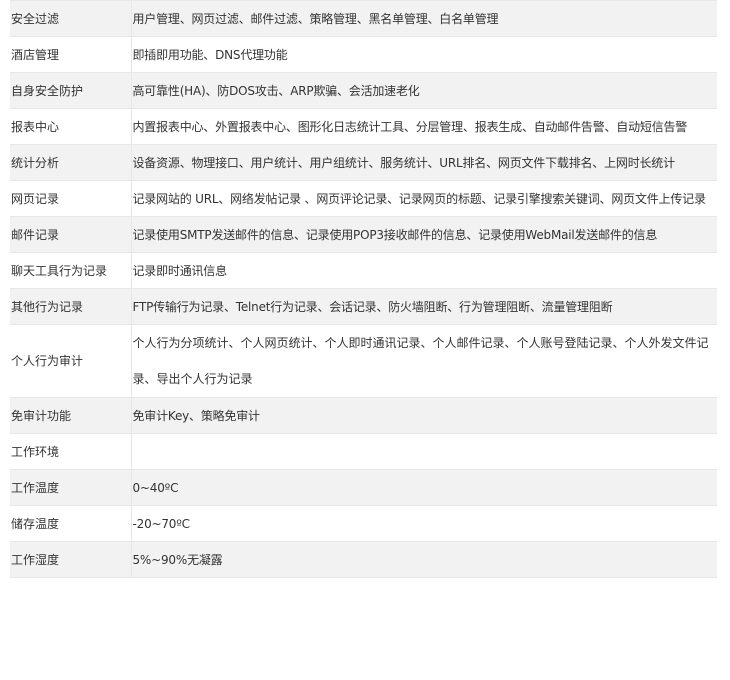 This screenshot has width=730, height=680. What do you see at coordinates (71, 54) in the screenshot?
I see `row-label: 酒店管理` at bounding box center [71, 54].